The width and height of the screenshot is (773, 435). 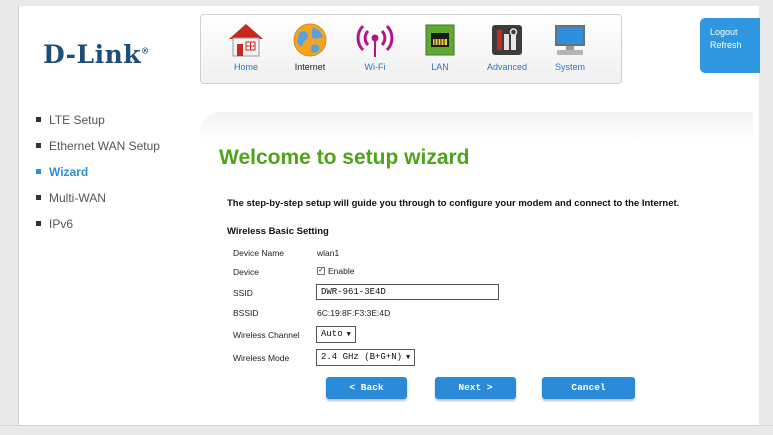 What do you see at coordinates (507, 40) in the screenshot?
I see `tools-icon` at bounding box center [507, 40].